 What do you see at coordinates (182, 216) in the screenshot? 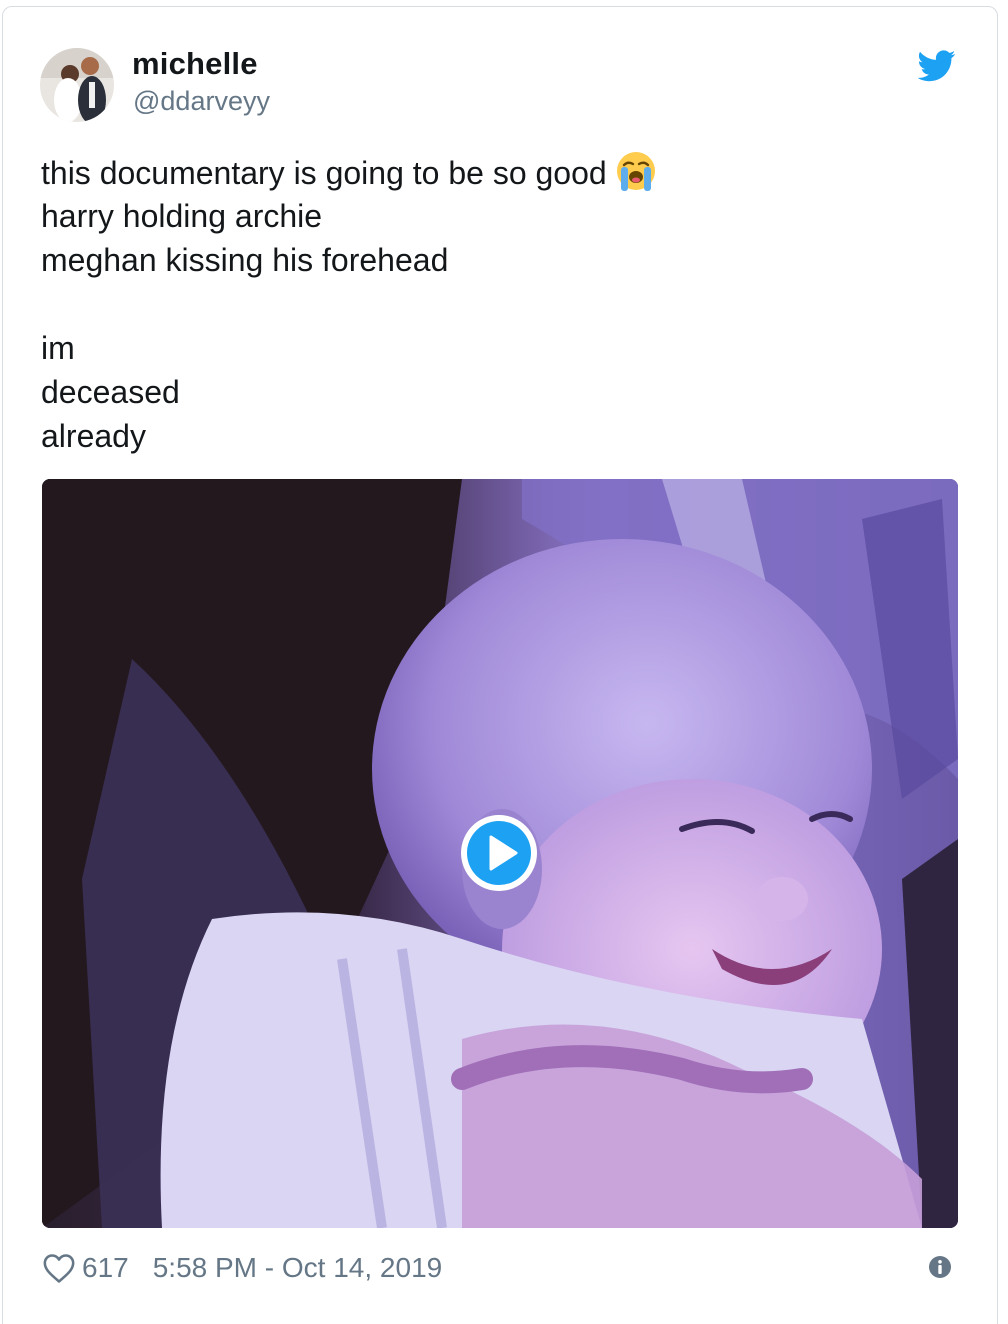
I see `tweet-text-line: harry holding archie` at bounding box center [182, 216].